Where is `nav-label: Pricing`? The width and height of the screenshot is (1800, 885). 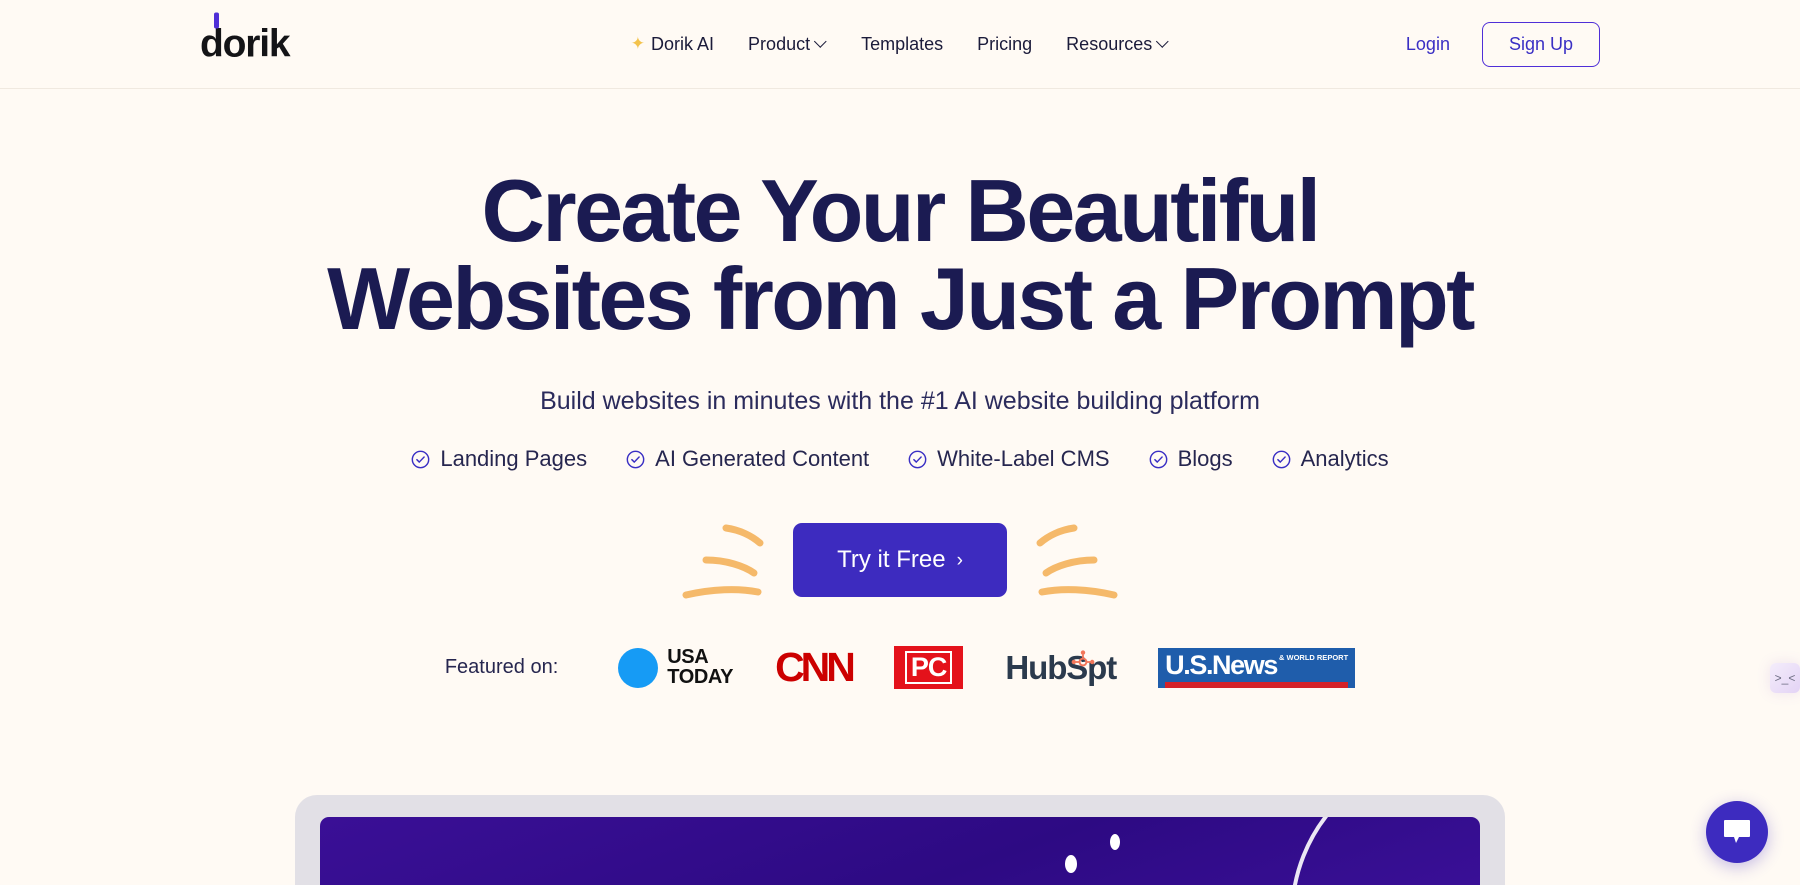
nav-label: Pricing is located at coordinates (1005, 43).